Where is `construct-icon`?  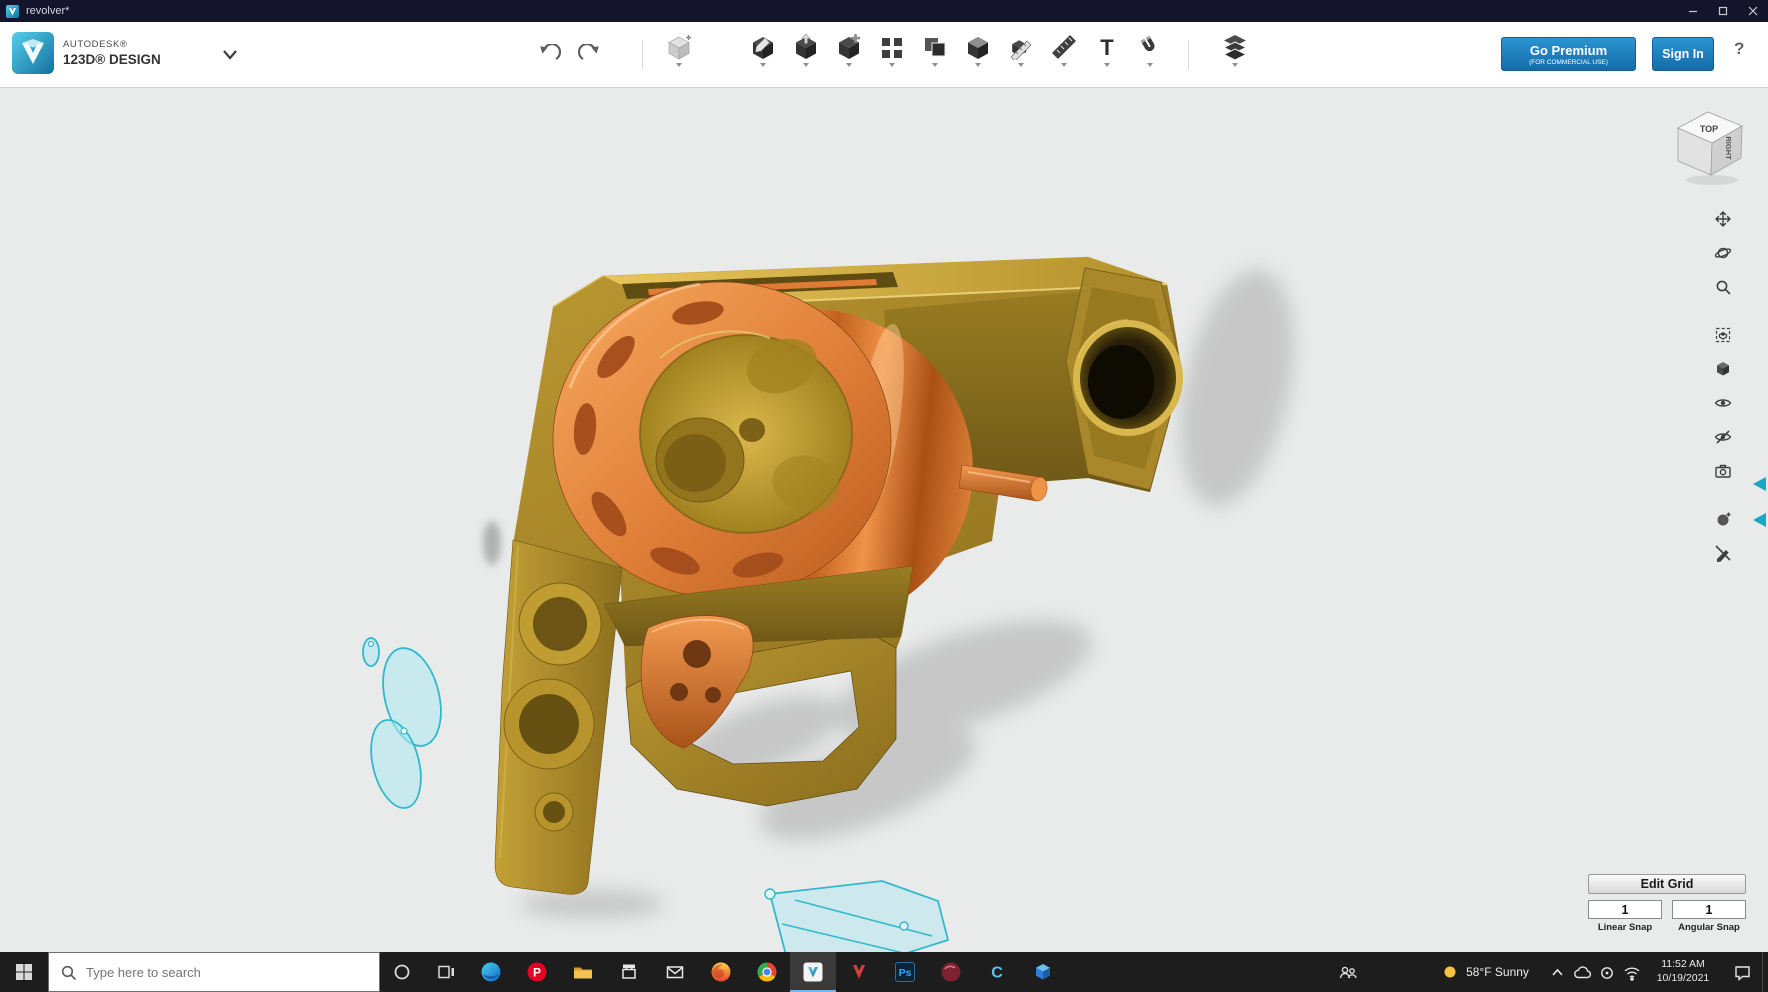 construct-icon is located at coordinates (806, 46).